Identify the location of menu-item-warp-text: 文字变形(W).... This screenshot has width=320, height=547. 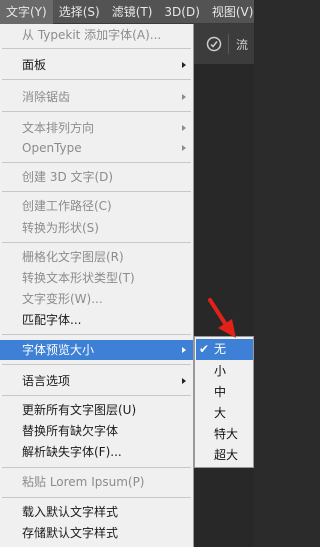
(62, 299).